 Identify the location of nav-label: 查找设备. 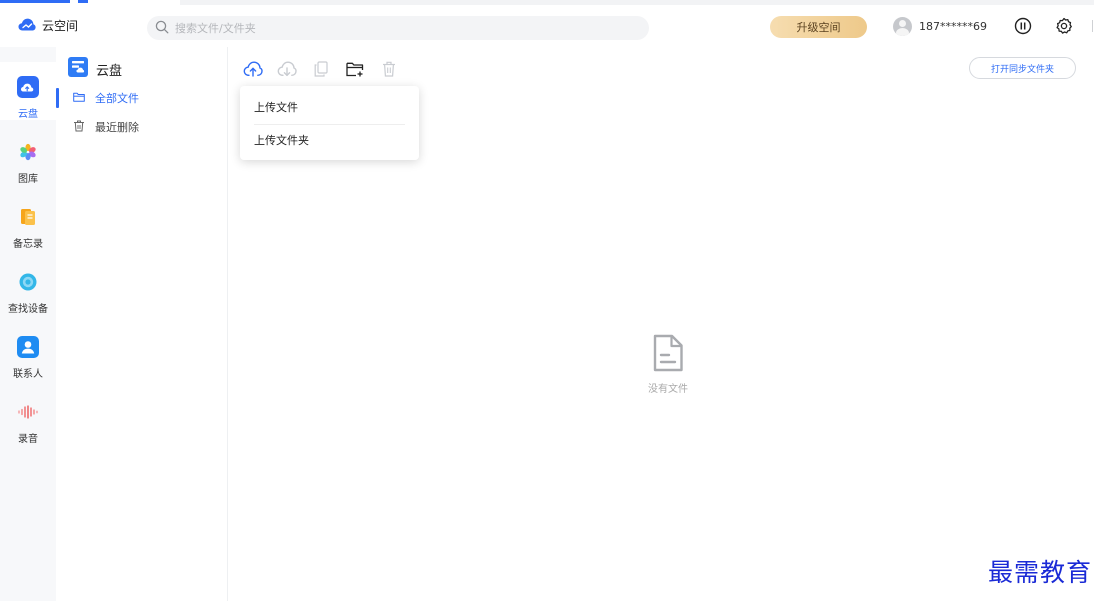
(28, 309).